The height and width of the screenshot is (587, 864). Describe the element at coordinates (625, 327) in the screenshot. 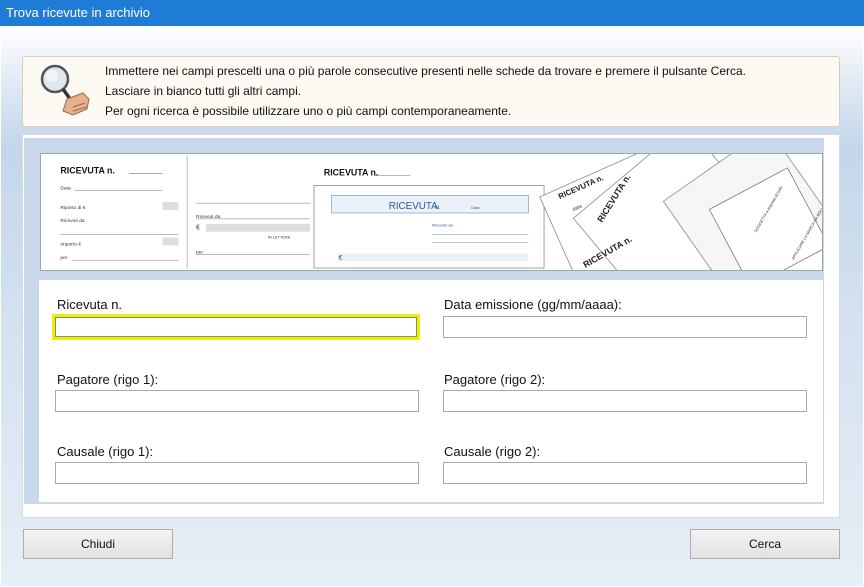

I see `input-data-emissione` at that location.